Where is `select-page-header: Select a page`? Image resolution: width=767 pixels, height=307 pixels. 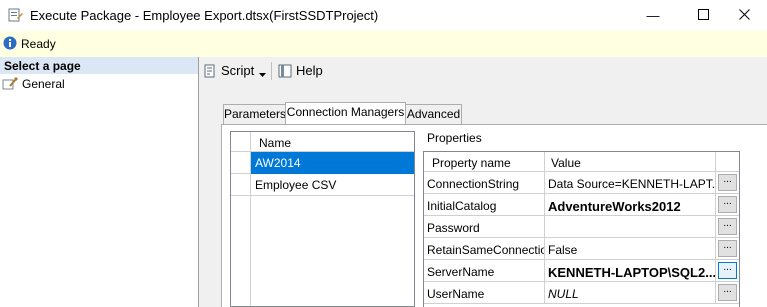 select-page-header: Select a page is located at coordinates (99, 65).